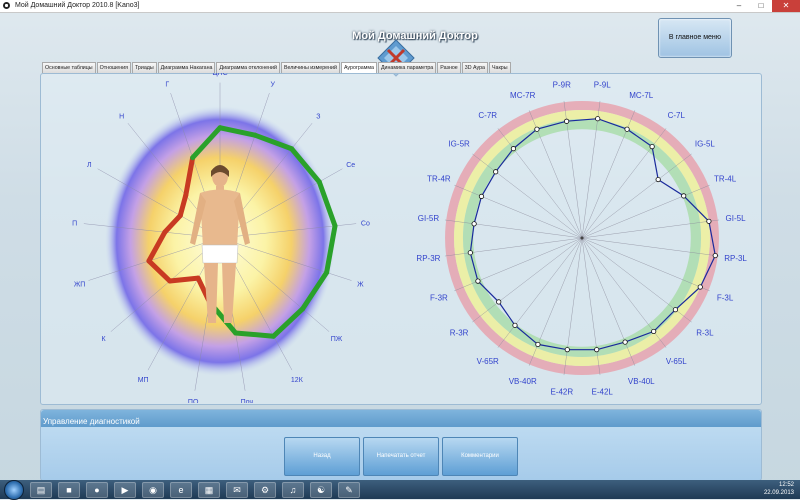 This screenshot has height=500, width=800. What do you see at coordinates (97, 489) in the screenshot?
I see `chrome-icon: ●` at bounding box center [97, 489].